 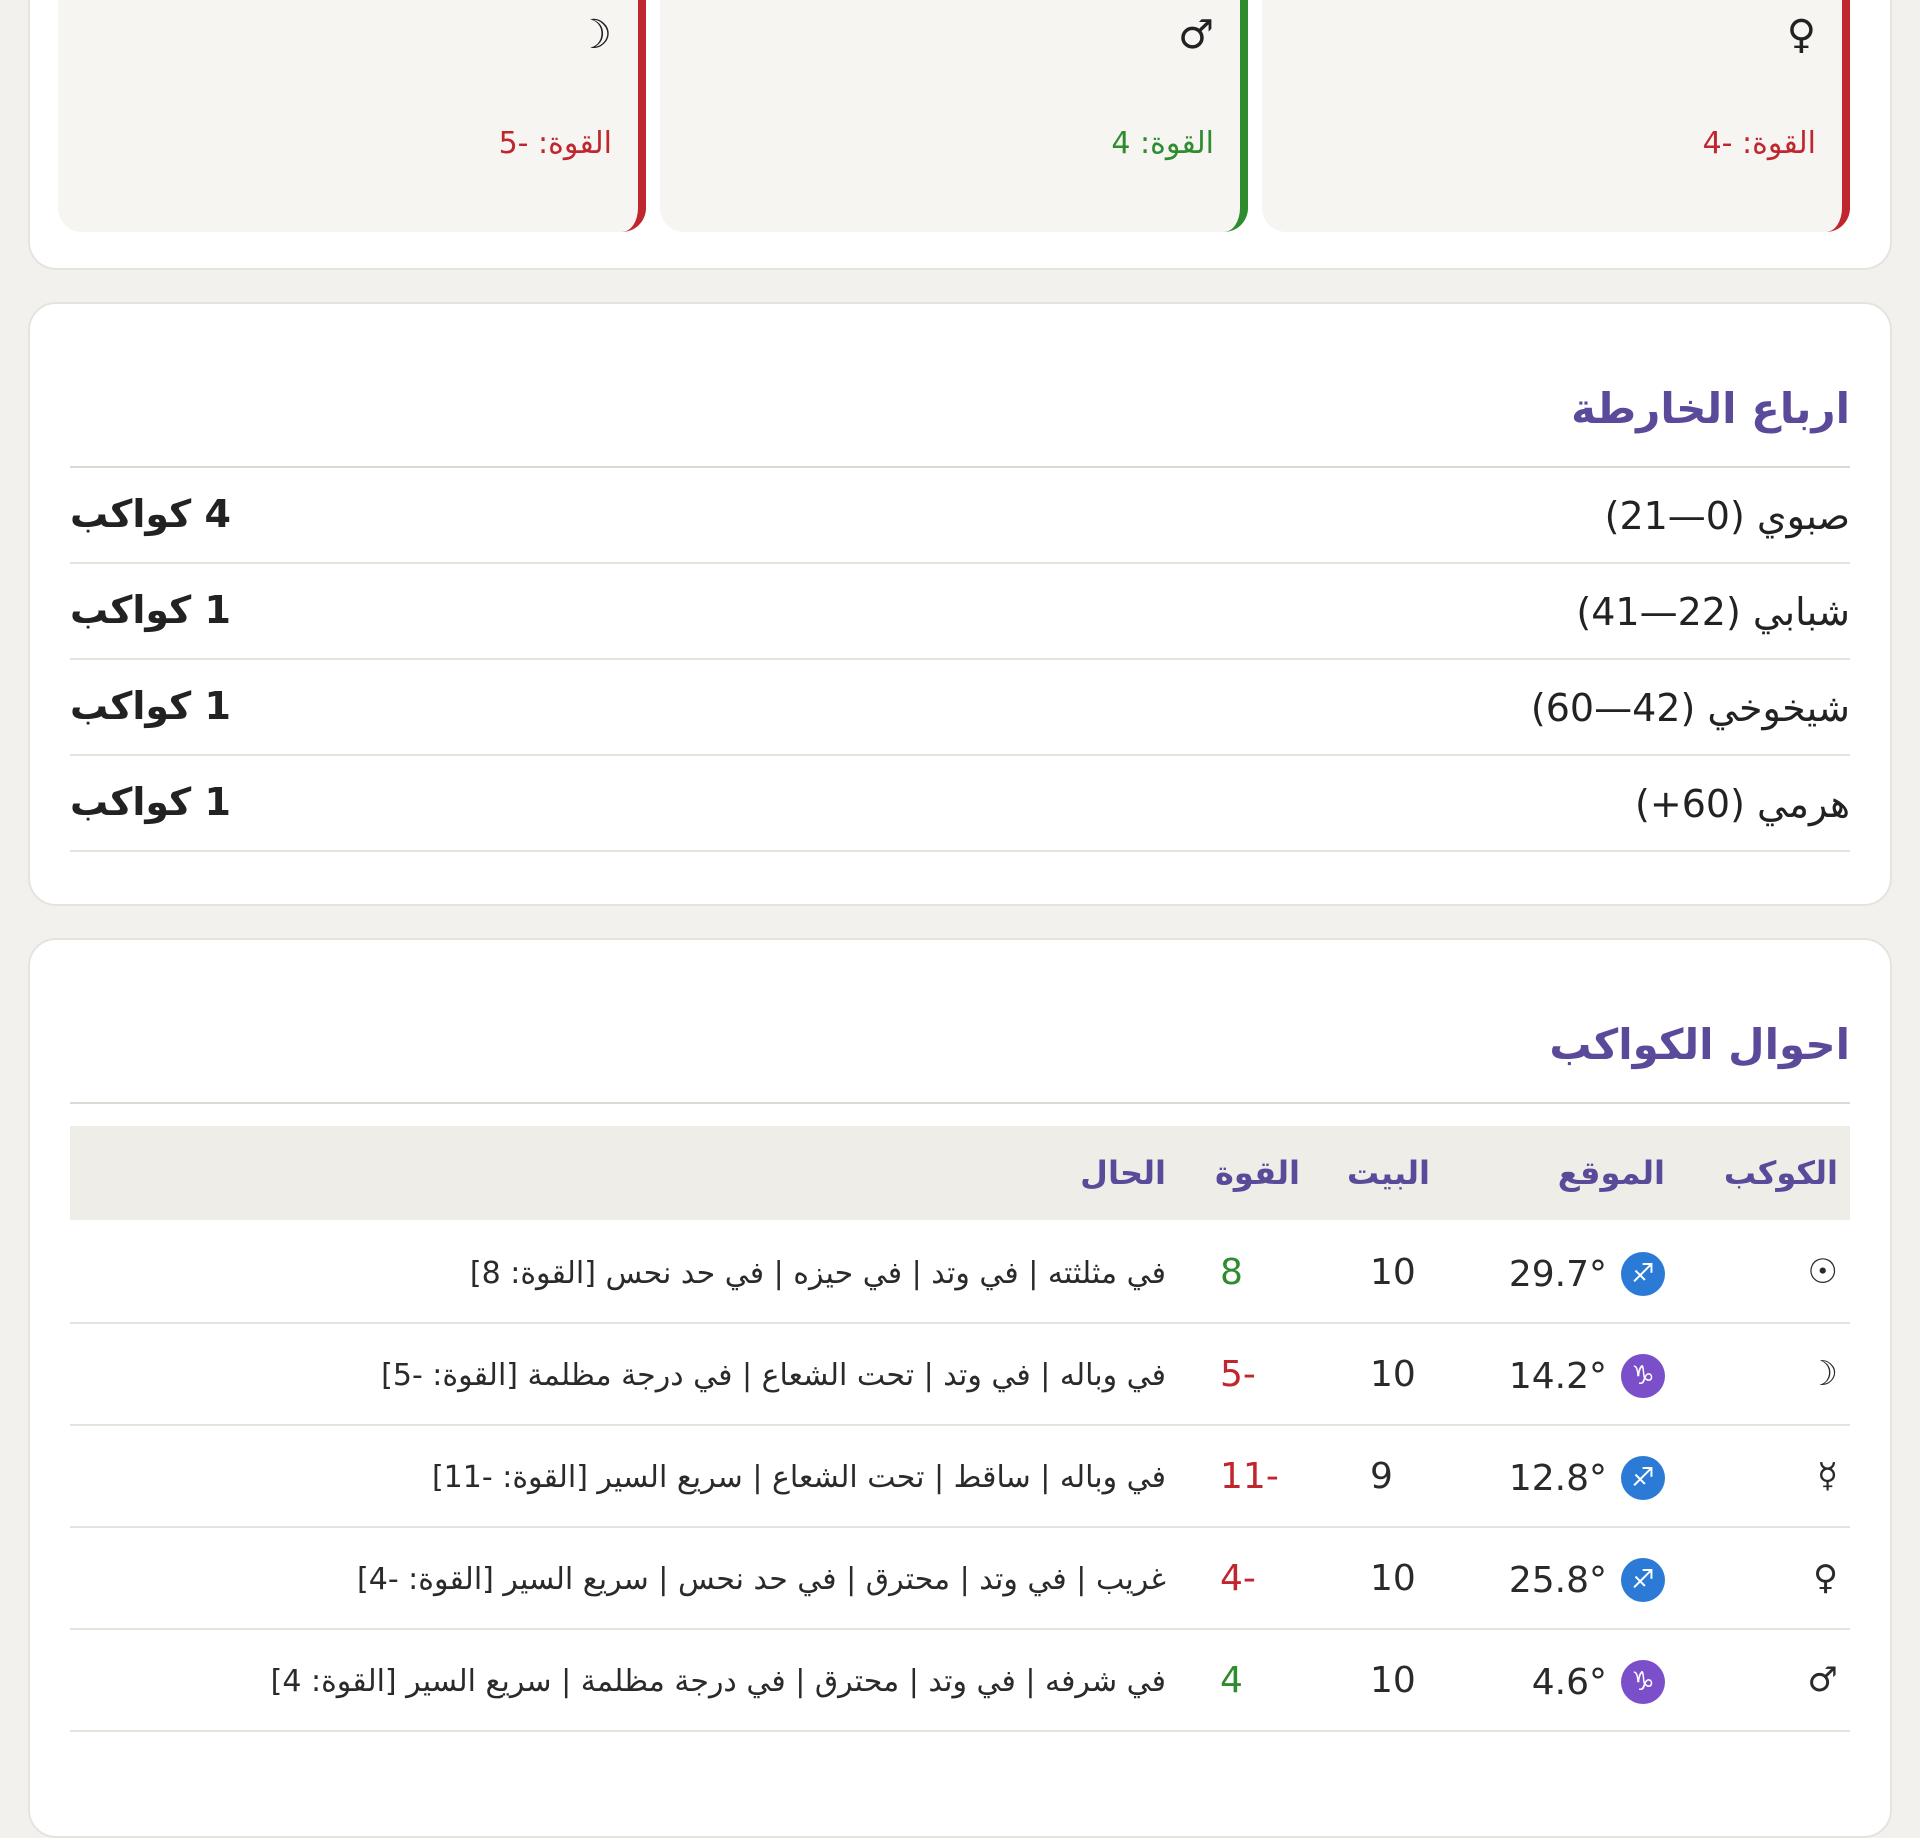 I want to click on degree-value: 25.8°, so click(x=1557, y=1580).